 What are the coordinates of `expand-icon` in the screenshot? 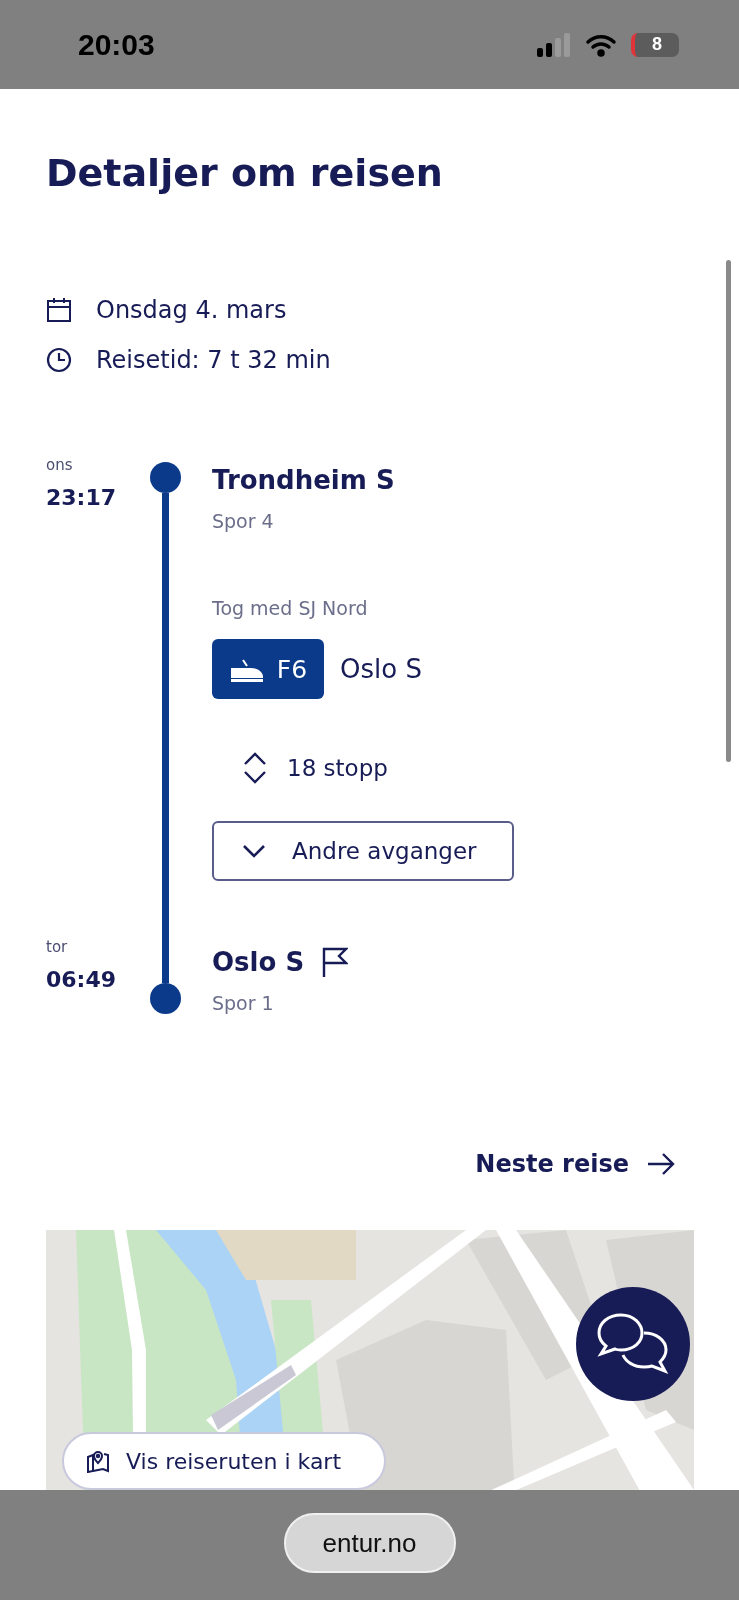 It's located at (255, 768).